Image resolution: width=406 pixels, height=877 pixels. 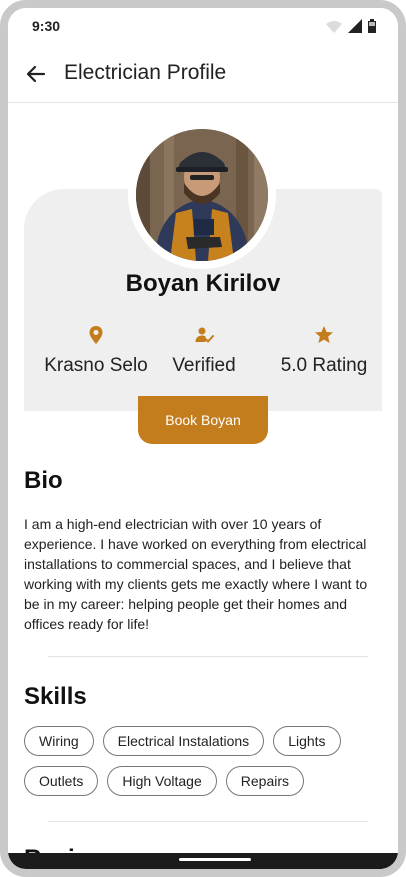 What do you see at coordinates (145, 72) in the screenshot?
I see `page-title: Electrician Profile` at bounding box center [145, 72].